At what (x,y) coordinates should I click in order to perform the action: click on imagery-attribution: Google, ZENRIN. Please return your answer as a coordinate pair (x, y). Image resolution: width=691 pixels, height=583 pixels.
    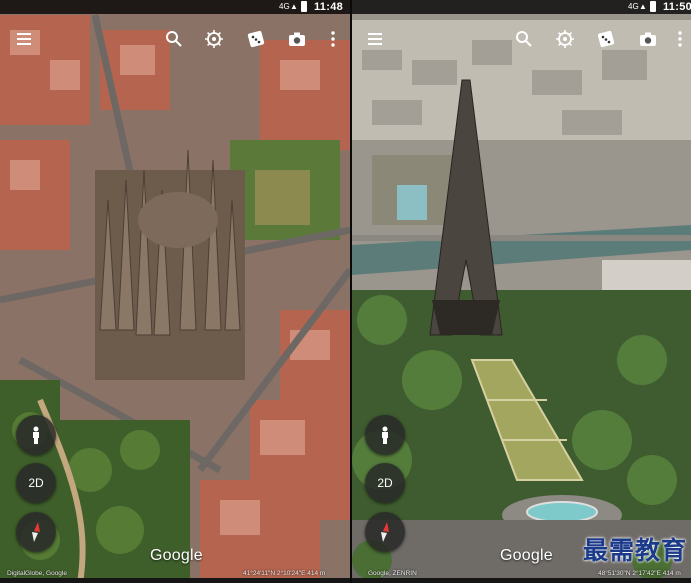
    Looking at the image, I should click on (392, 573).